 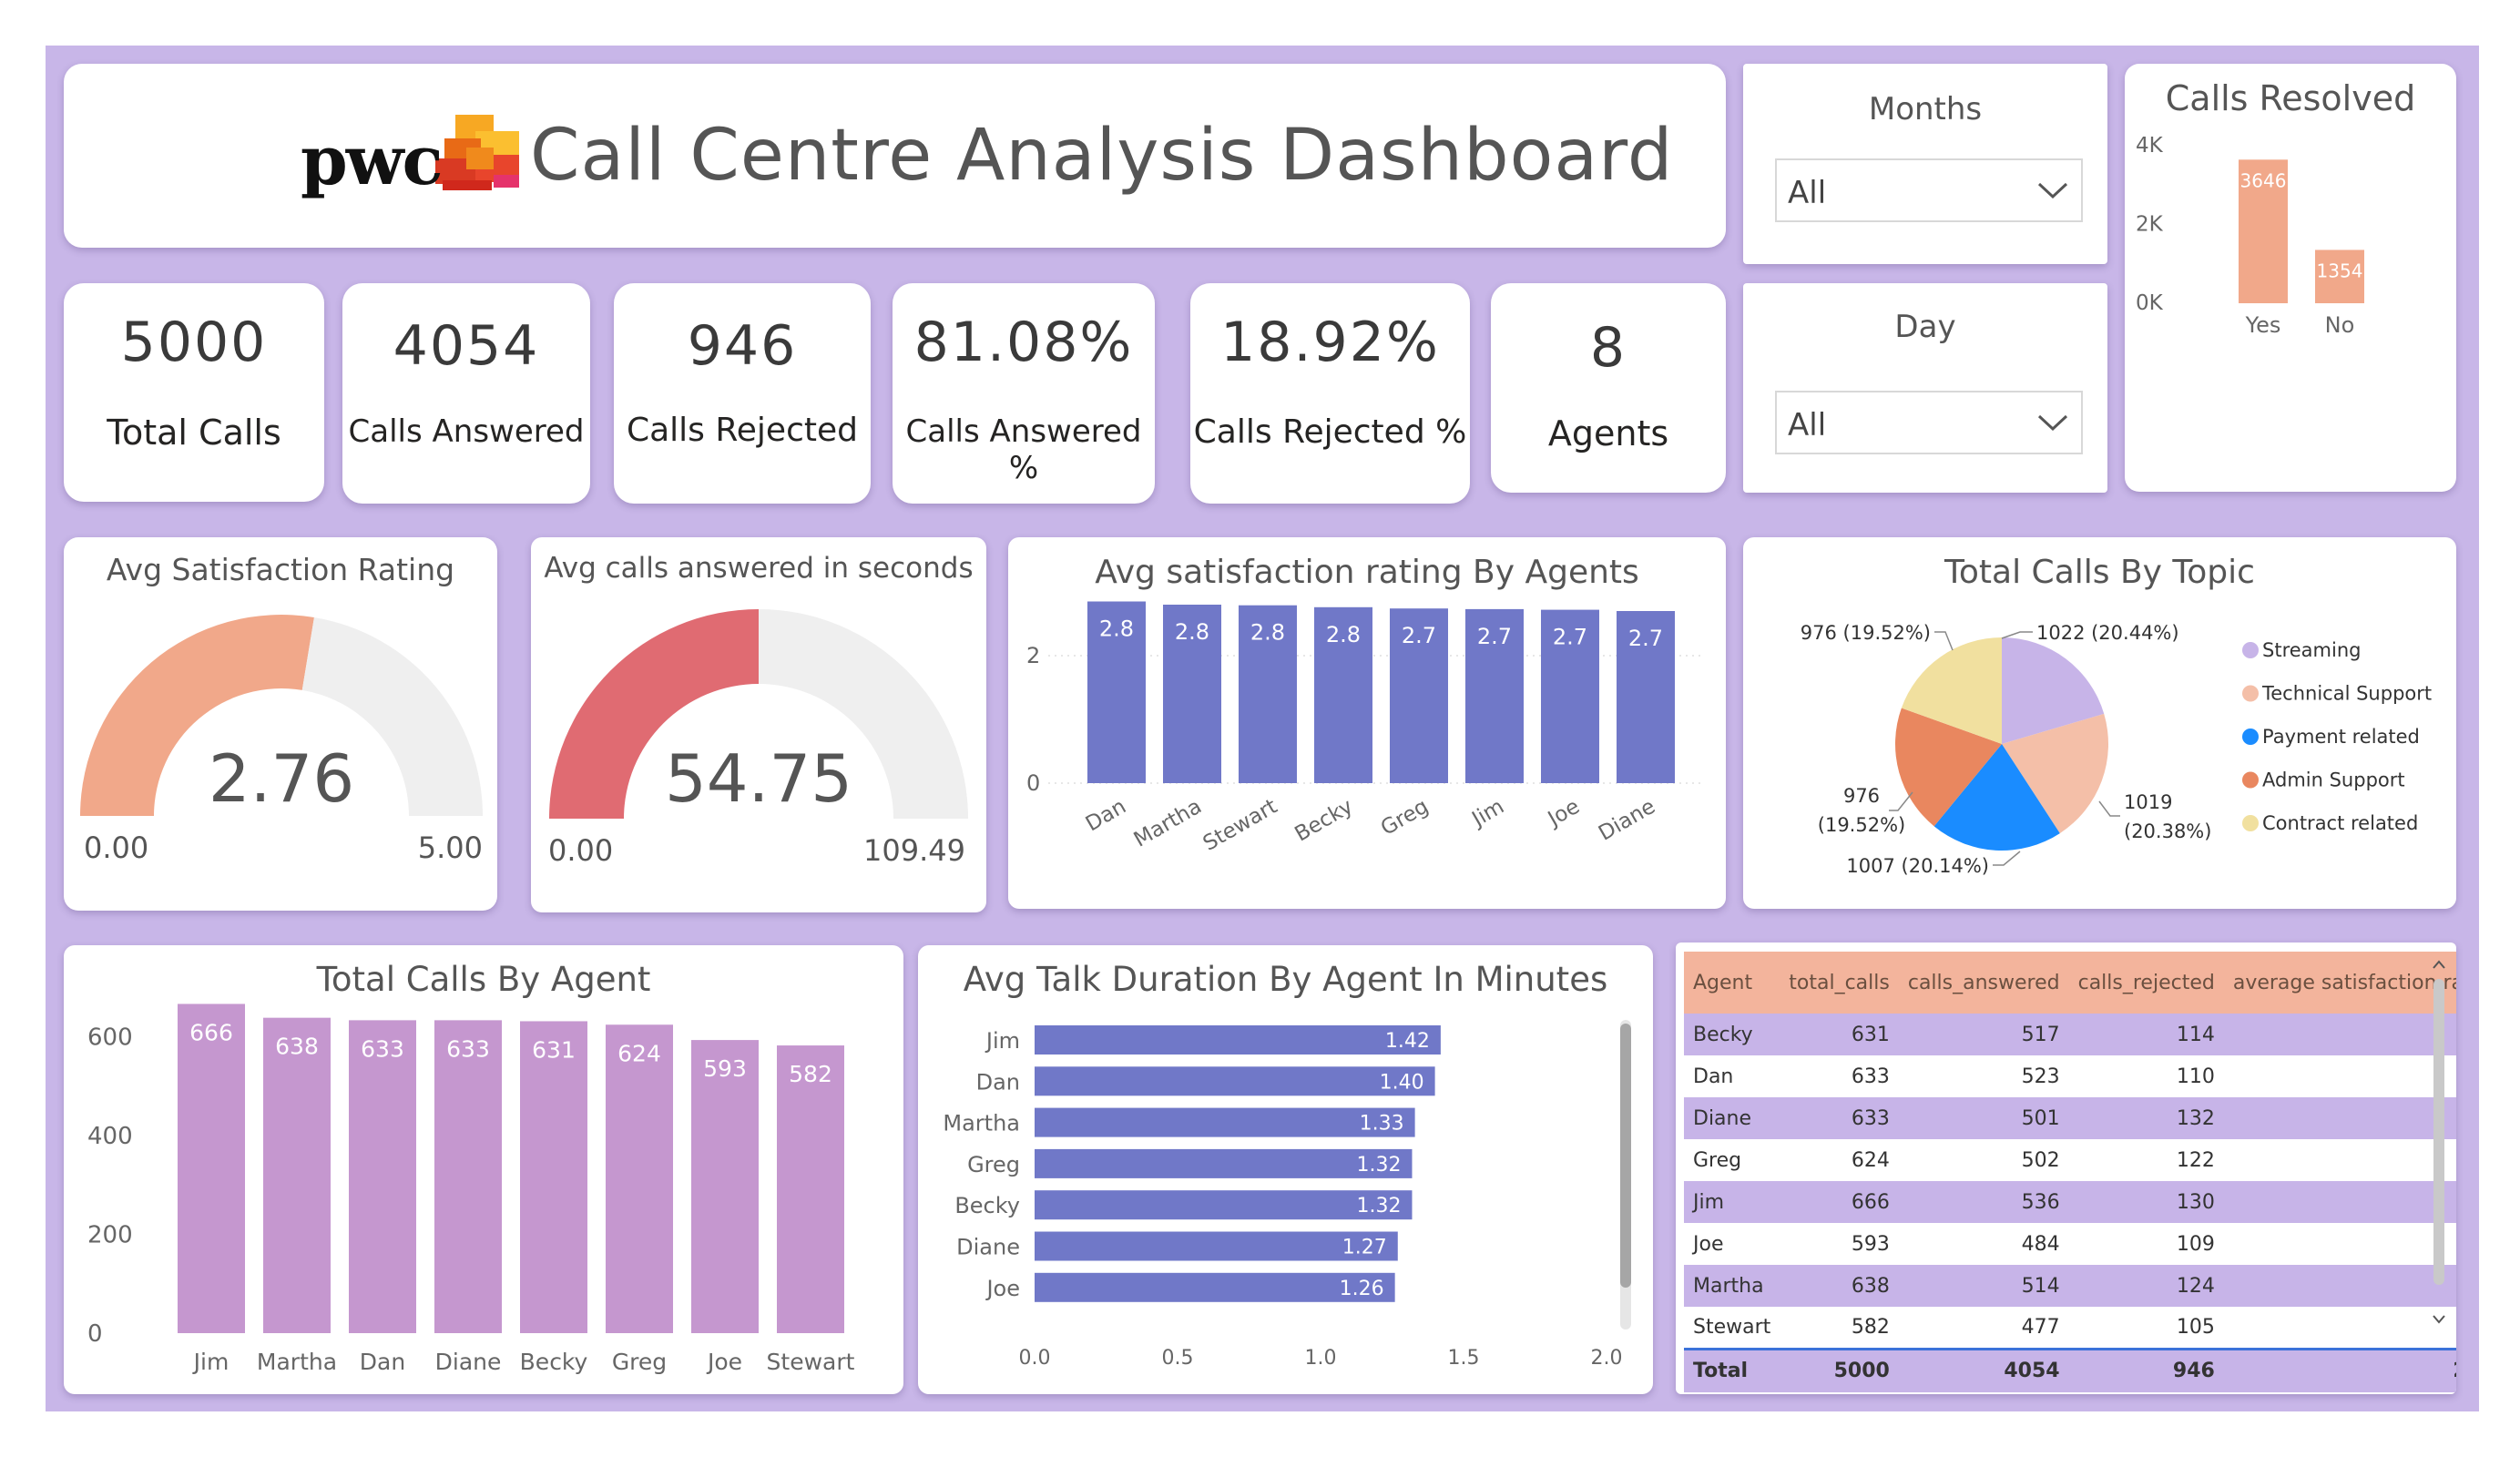 I want to click on data-label: 1.42, so click(x=1407, y=1041).